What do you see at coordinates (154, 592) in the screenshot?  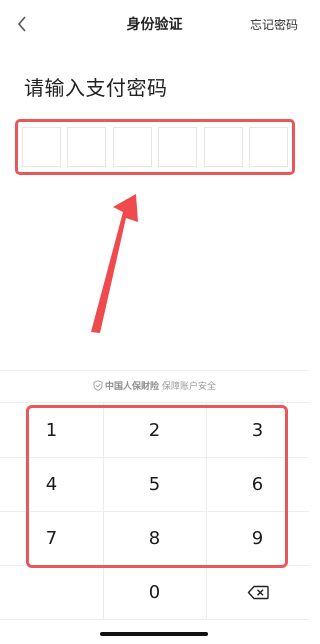 I see `key-0: 0` at bounding box center [154, 592].